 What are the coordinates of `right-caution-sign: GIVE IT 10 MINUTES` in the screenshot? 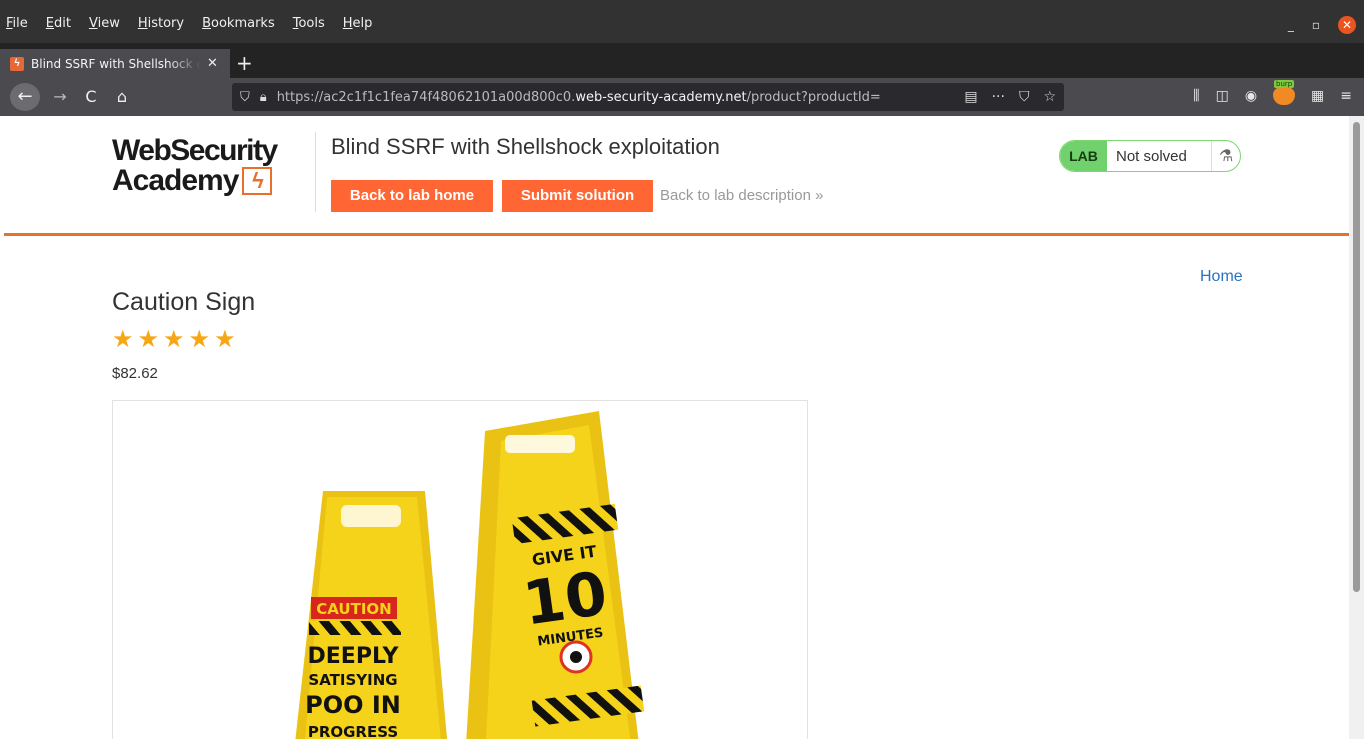 It's located at (555, 575).